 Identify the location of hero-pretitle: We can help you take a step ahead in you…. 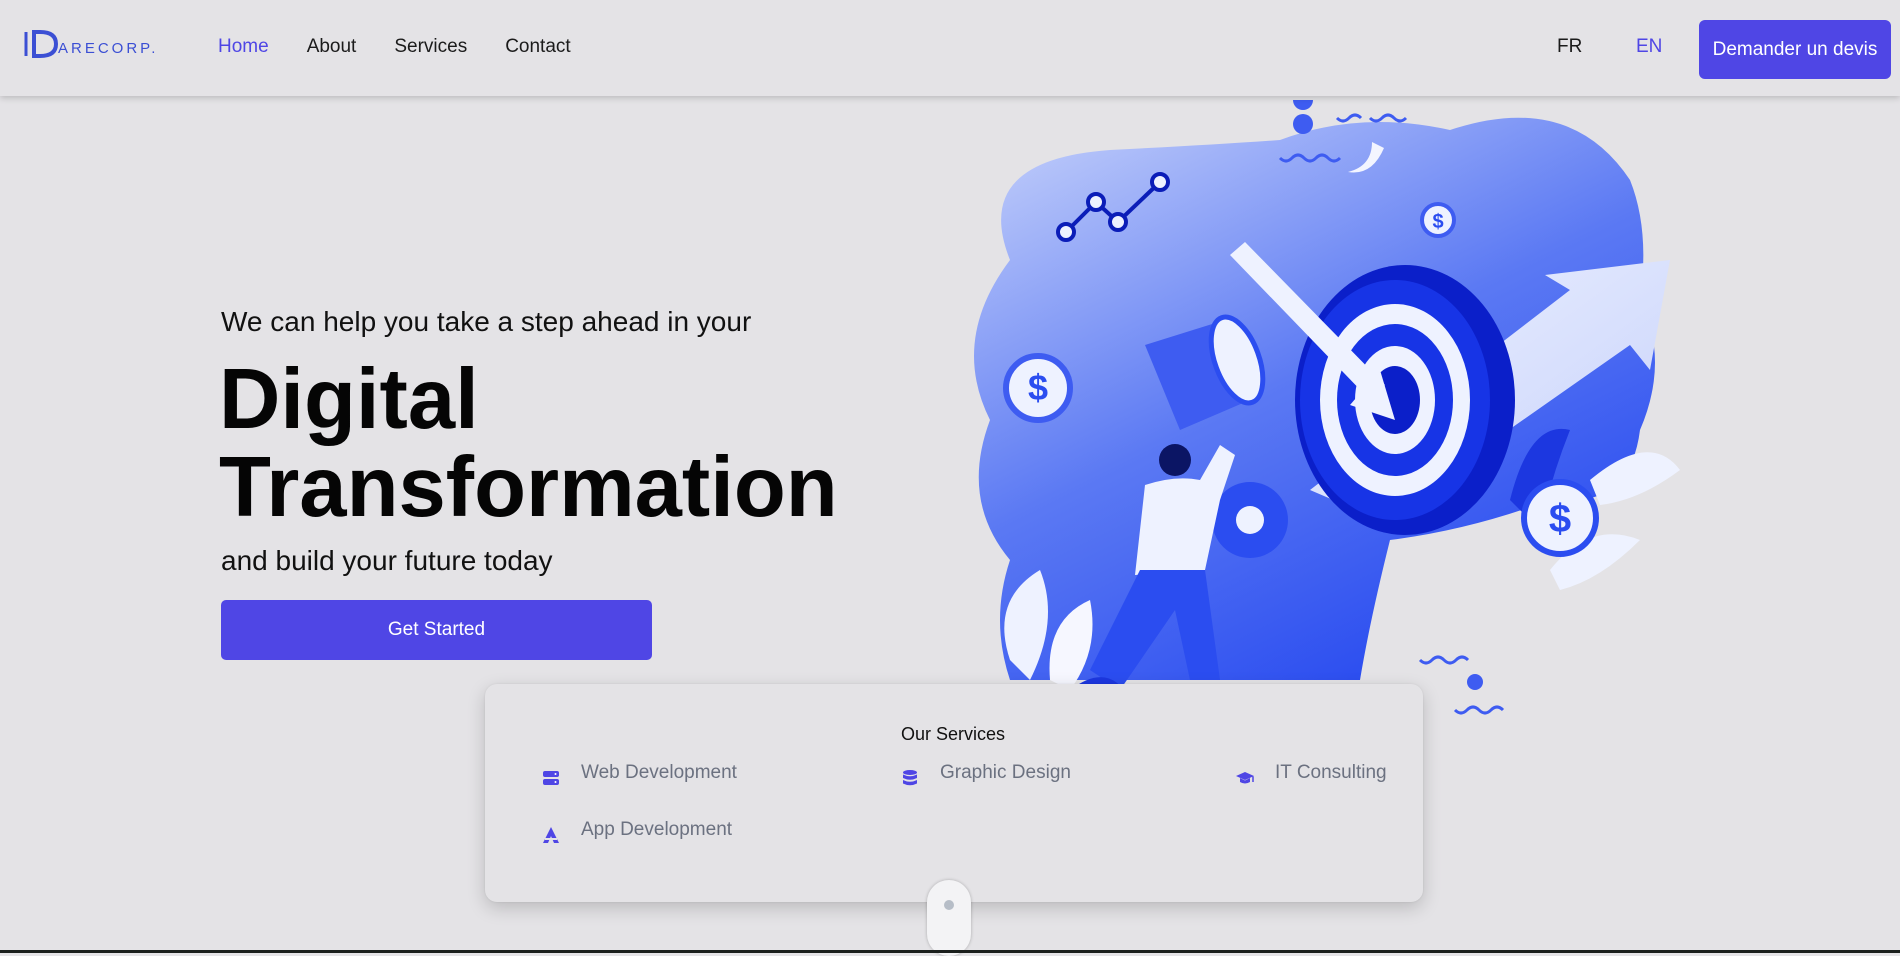
(486, 321).